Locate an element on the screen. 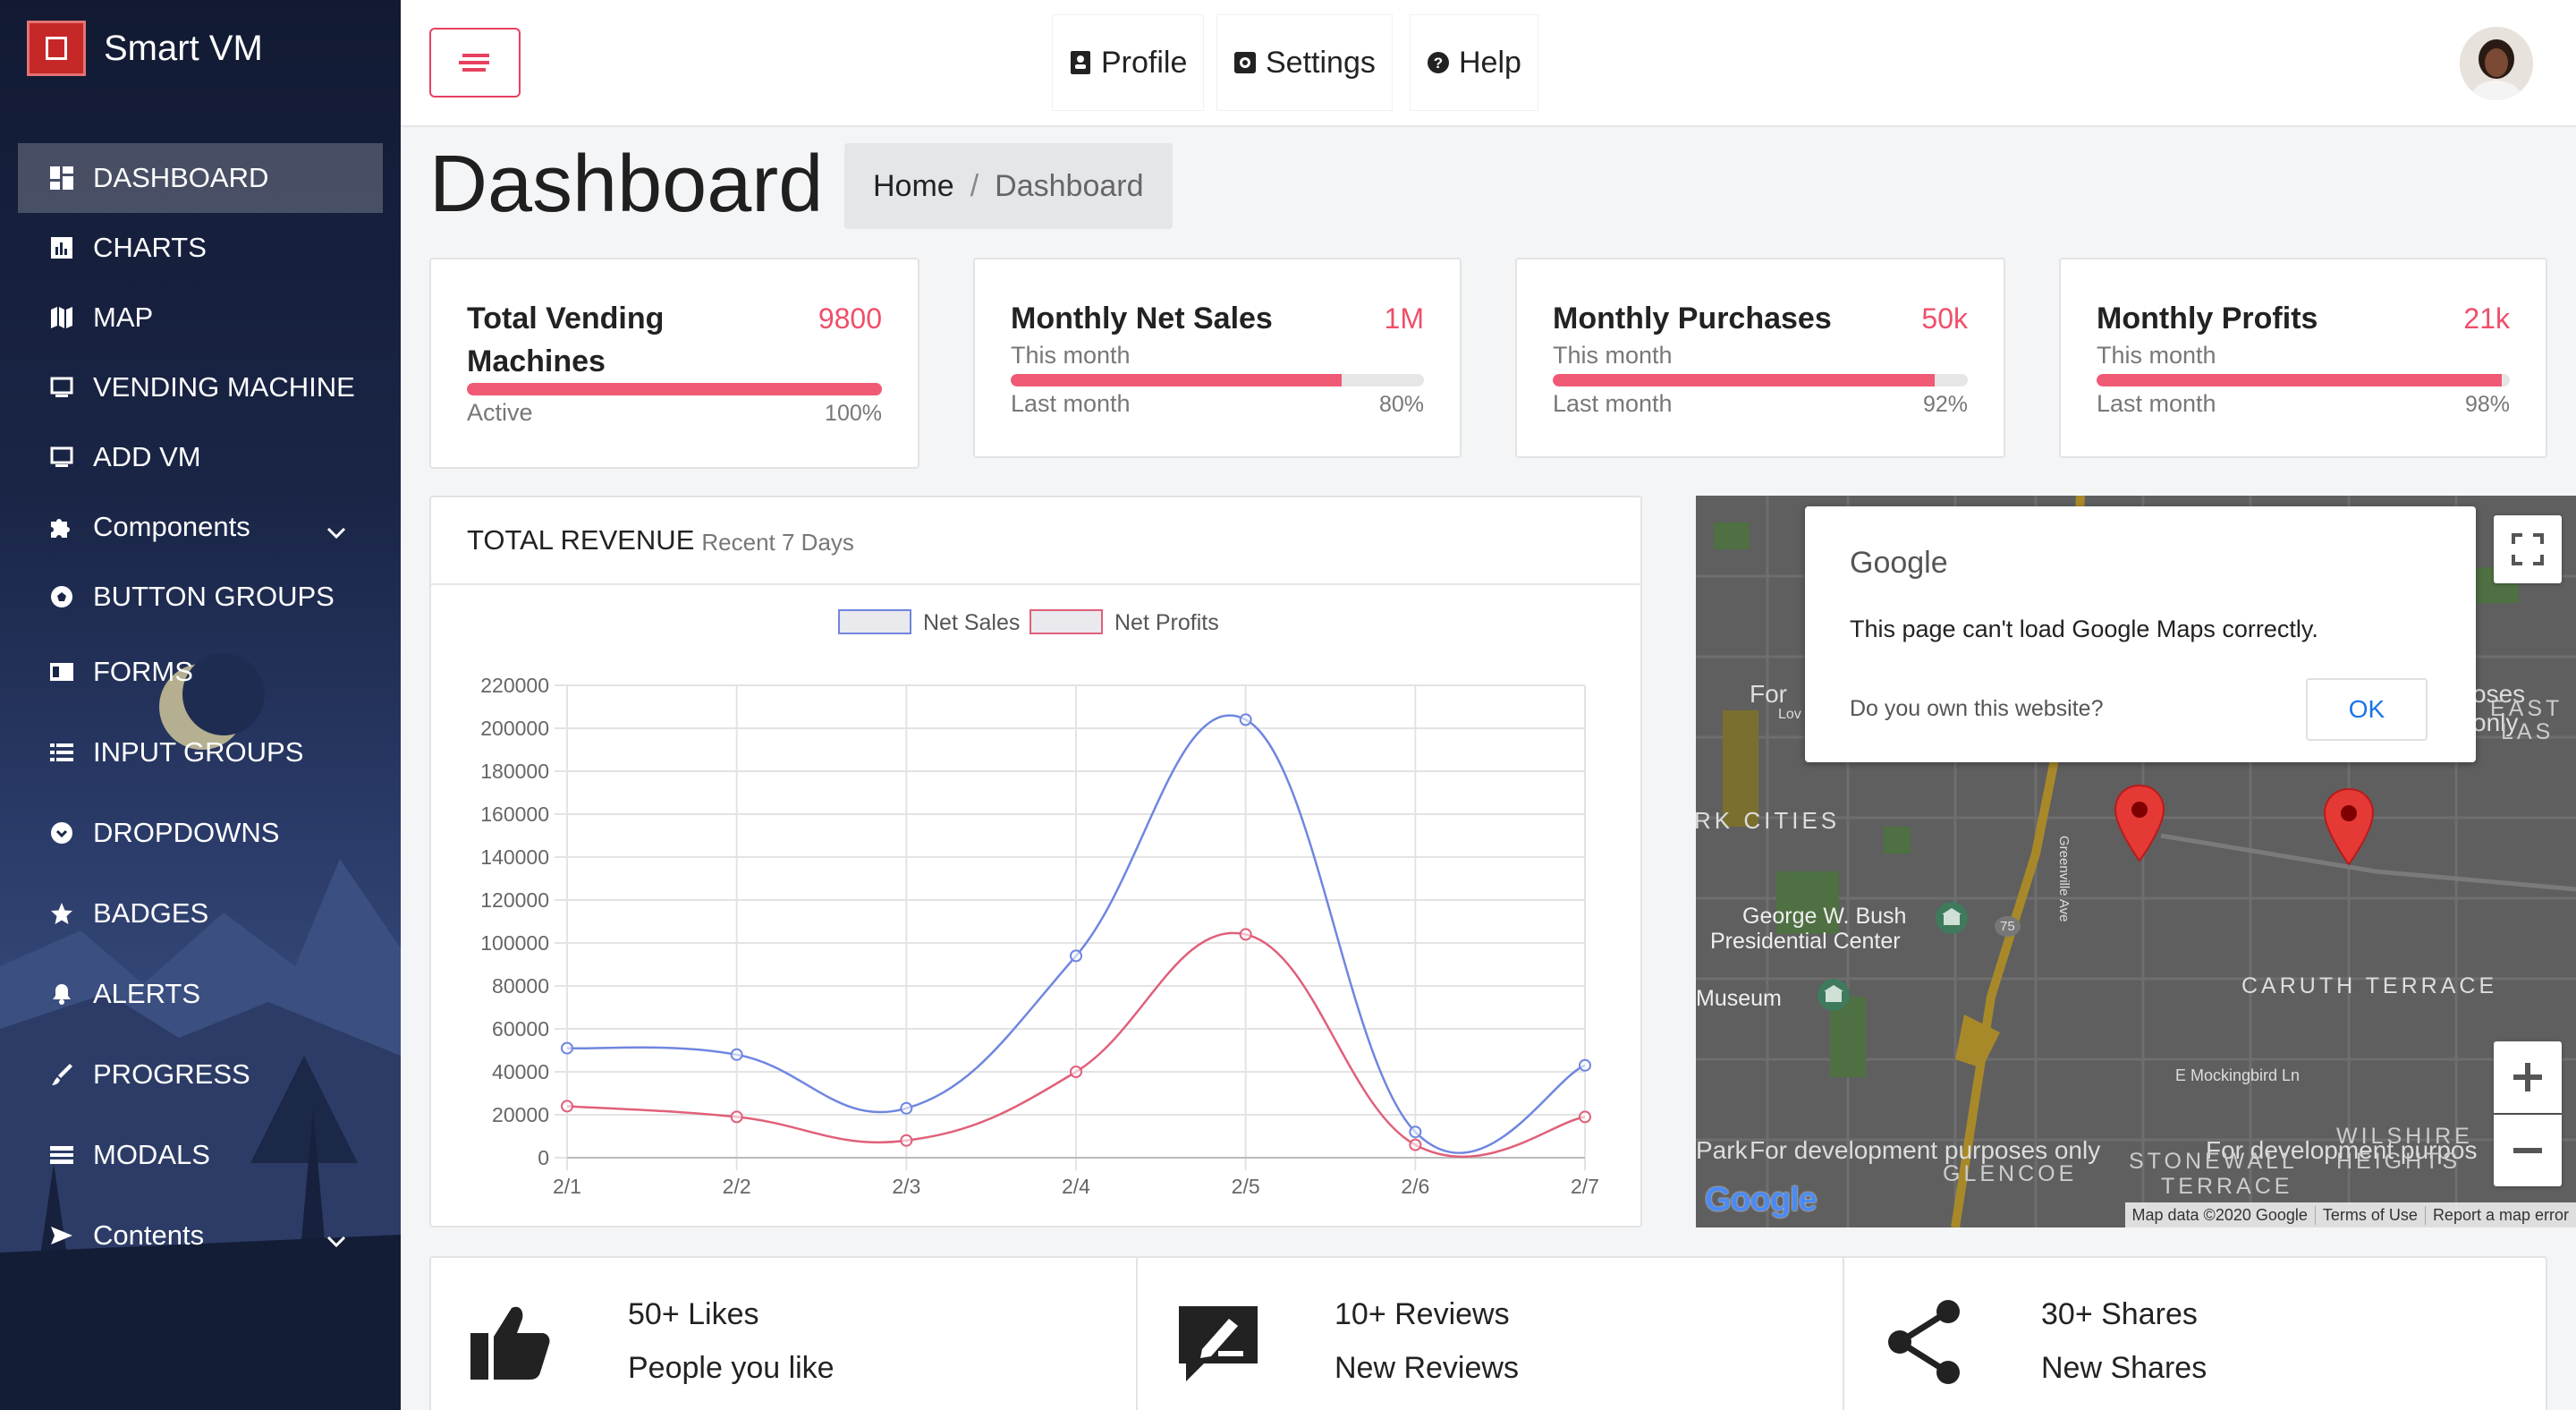 This screenshot has height=1410, width=2576. help-link: ? Help is located at coordinates (1474, 63).